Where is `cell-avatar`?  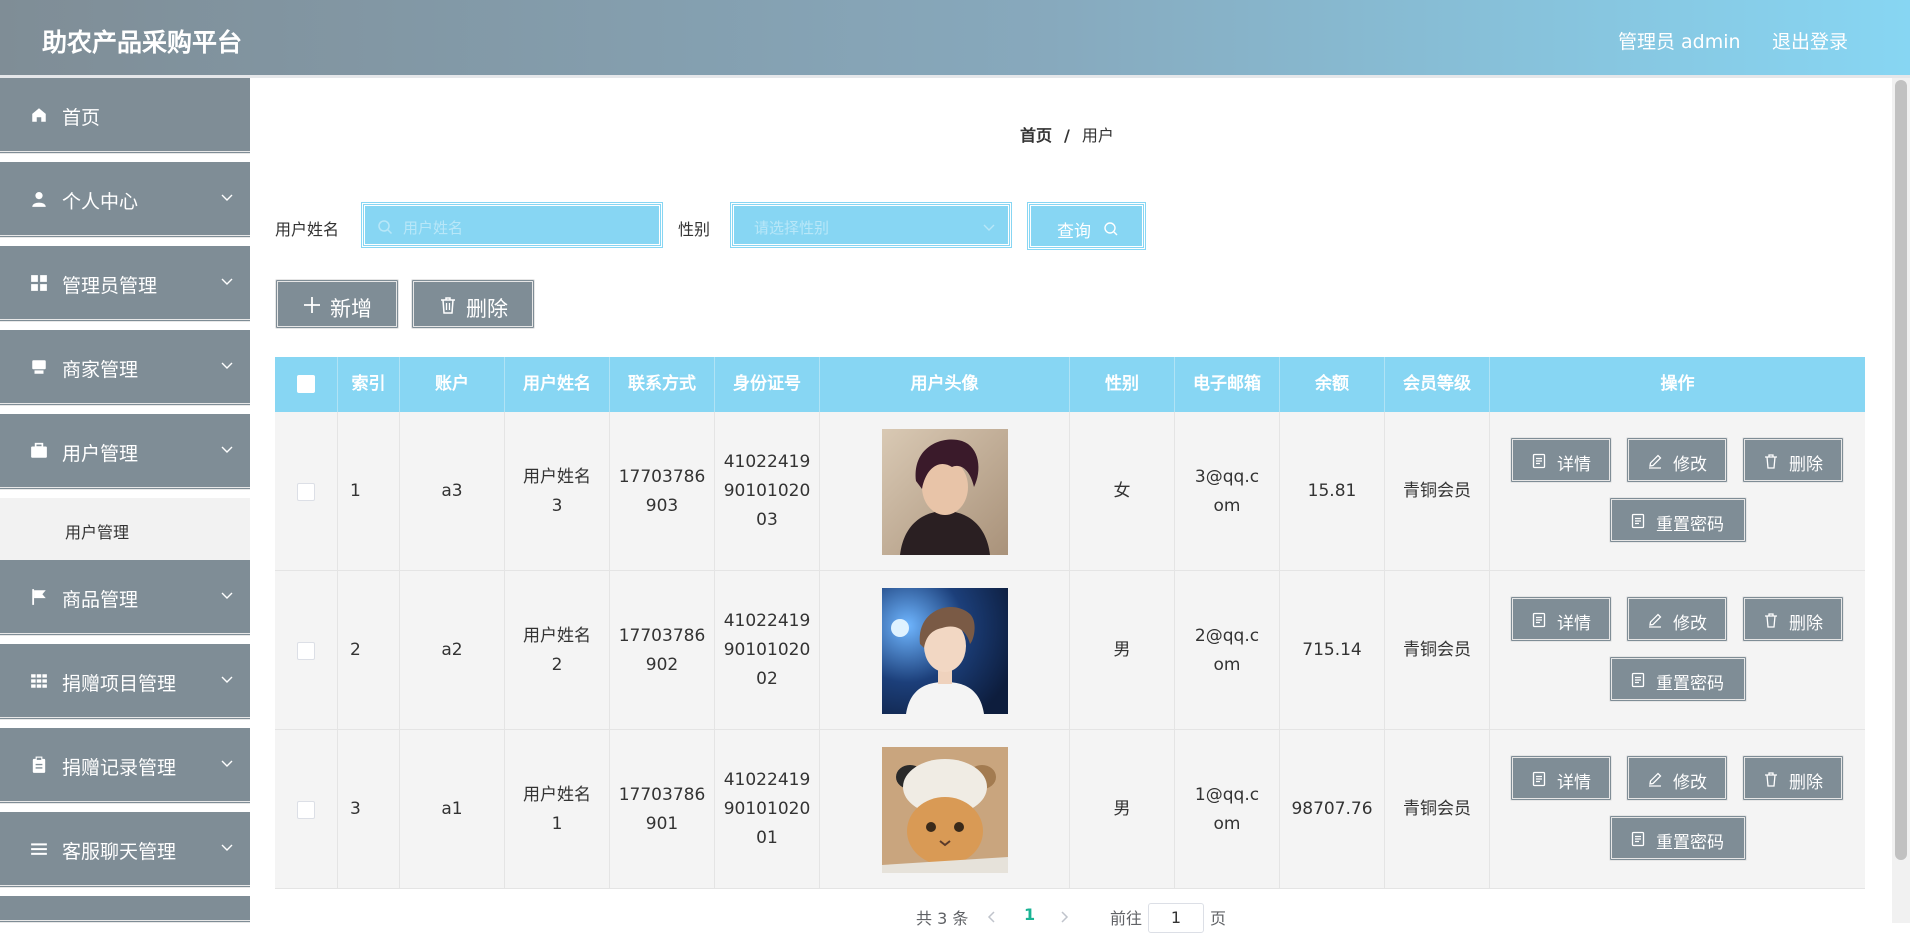
cell-avatar is located at coordinates (945, 809).